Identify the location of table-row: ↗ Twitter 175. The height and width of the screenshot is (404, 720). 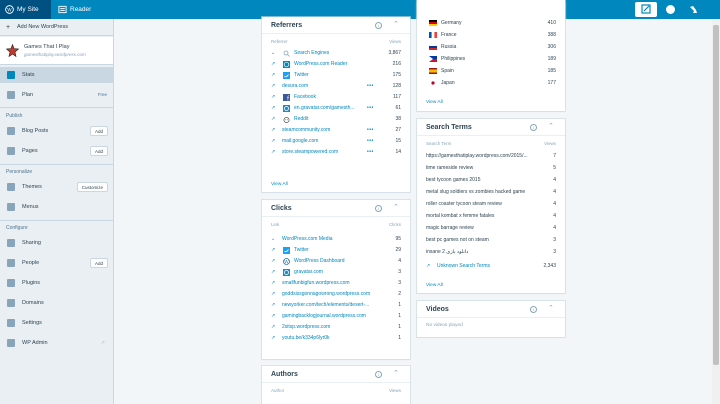
(336, 75).